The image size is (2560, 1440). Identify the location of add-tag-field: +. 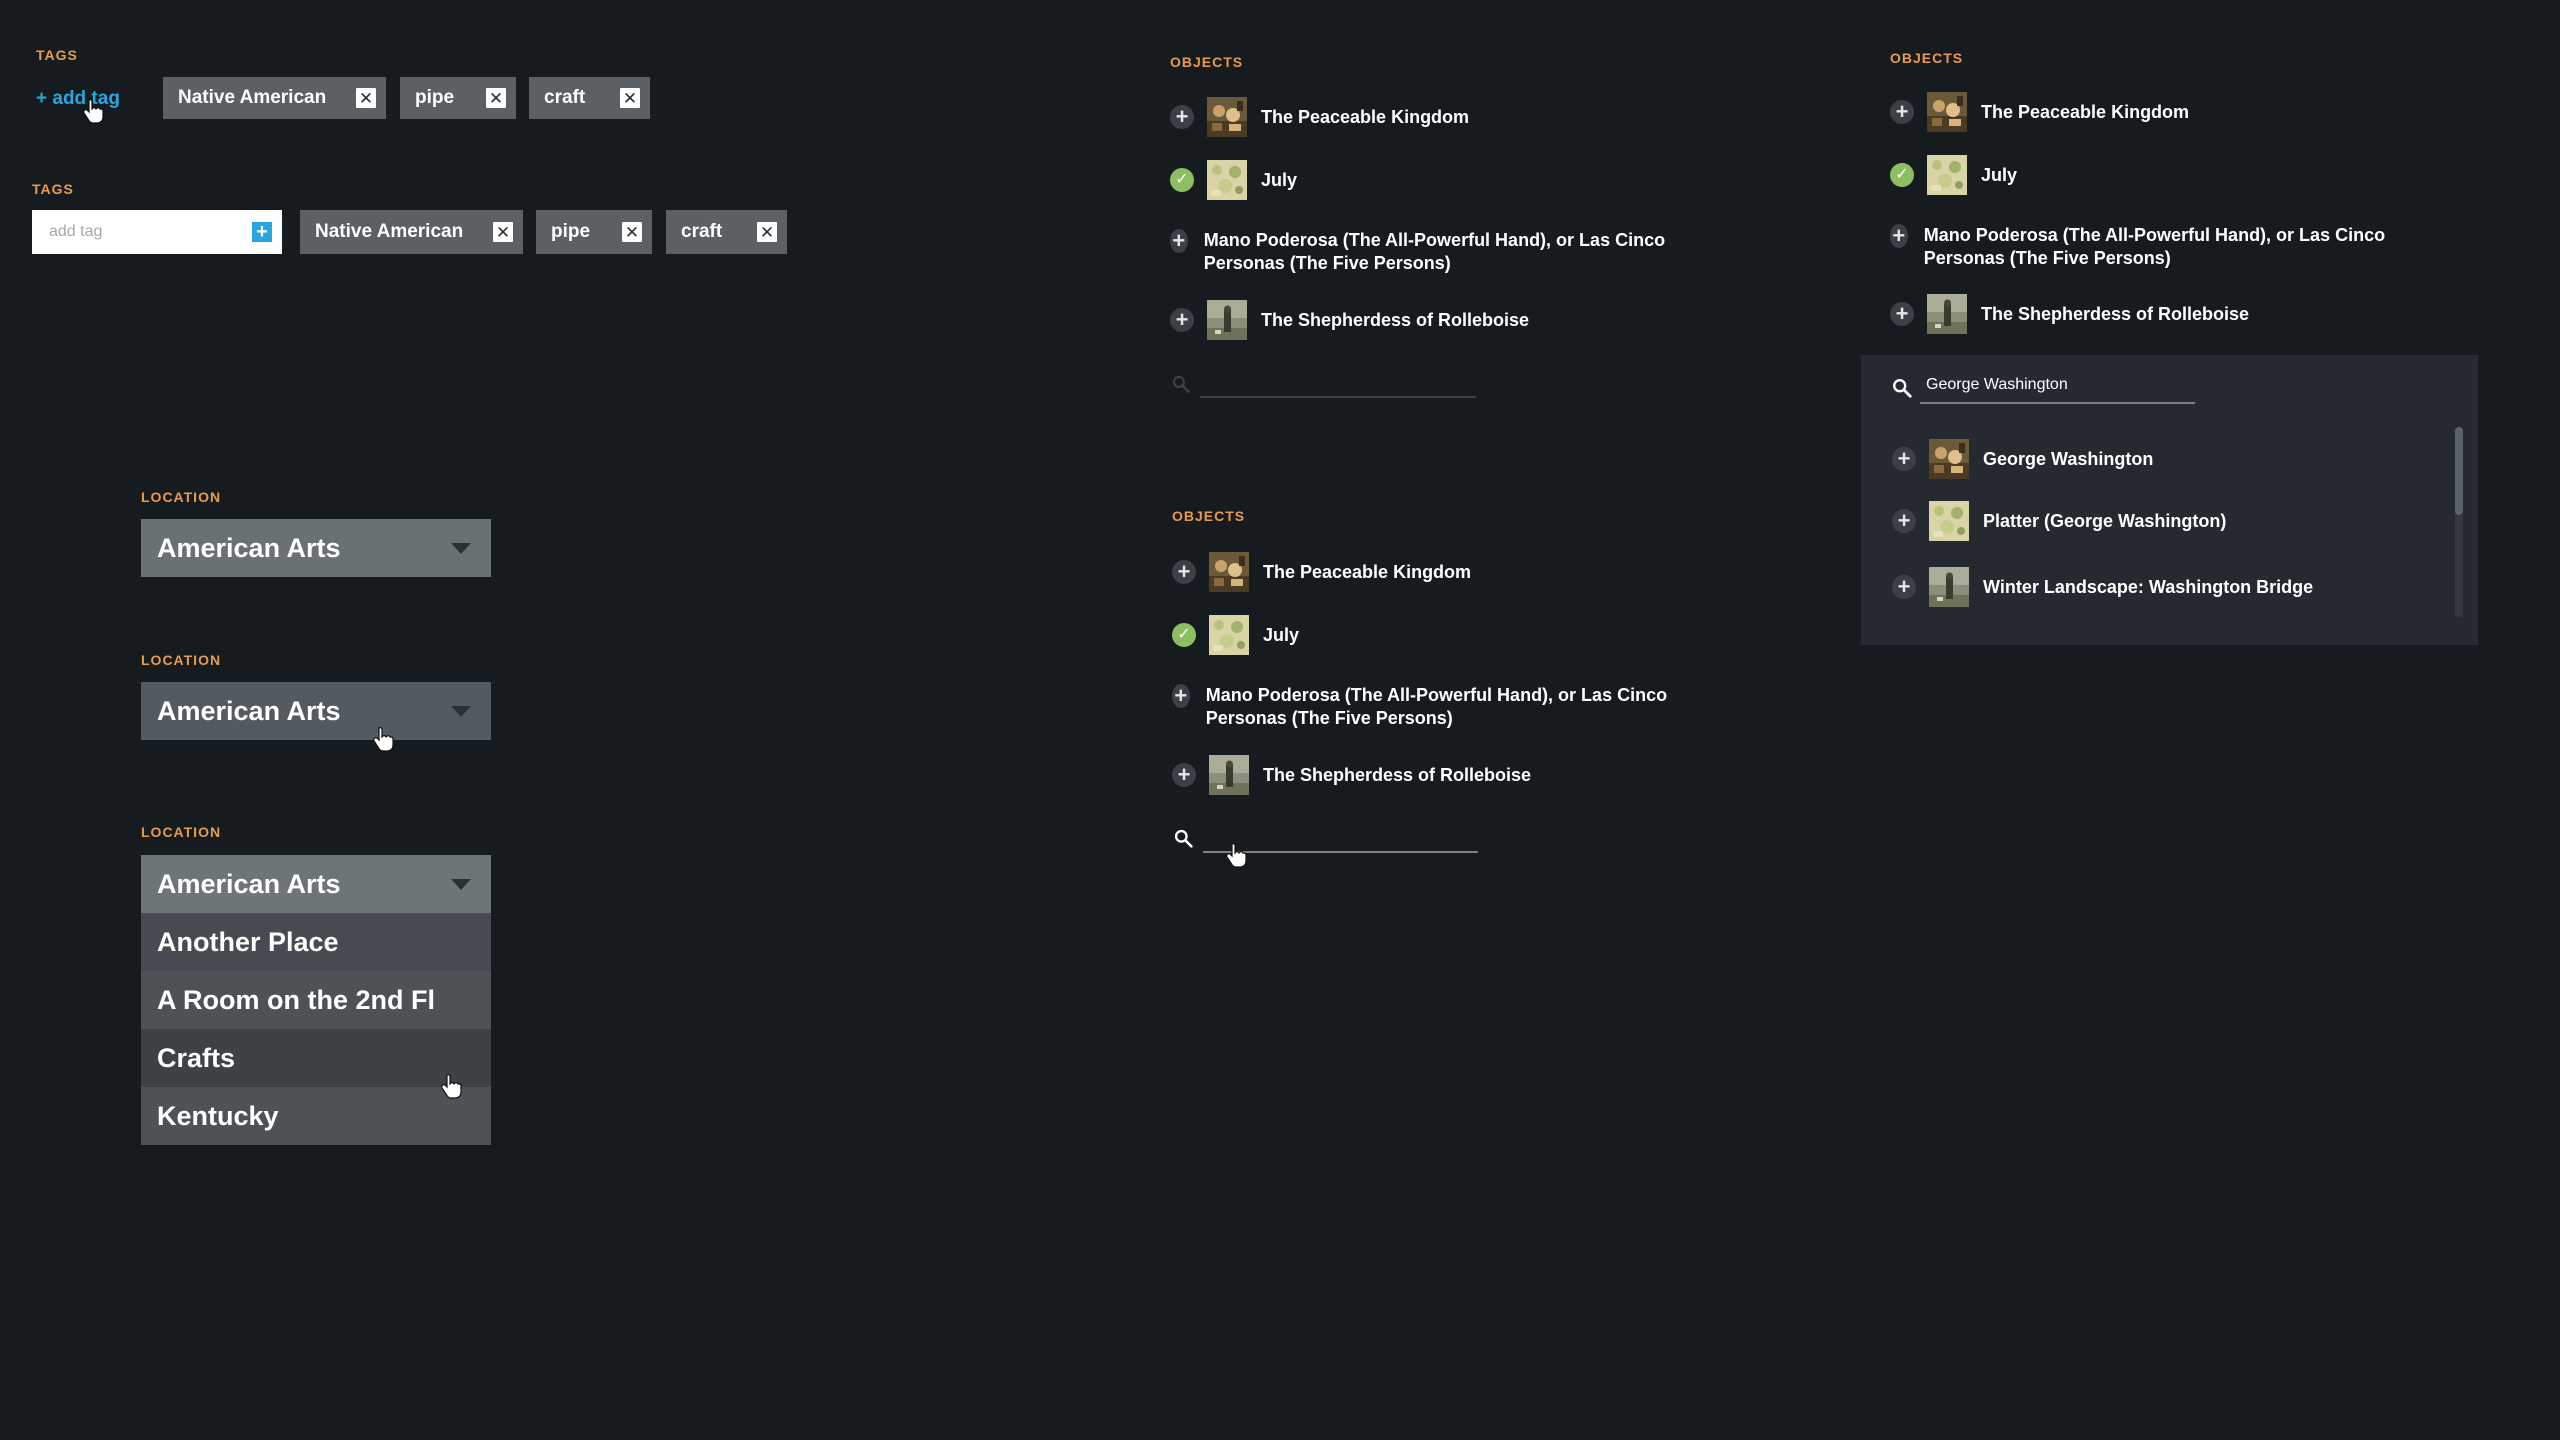
(157, 232).